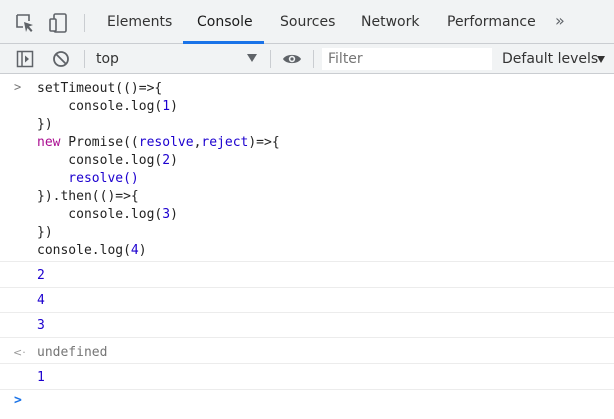 This screenshot has height=419, width=614. Describe the element at coordinates (307, 325) in the screenshot. I see `log-output: 3` at that location.